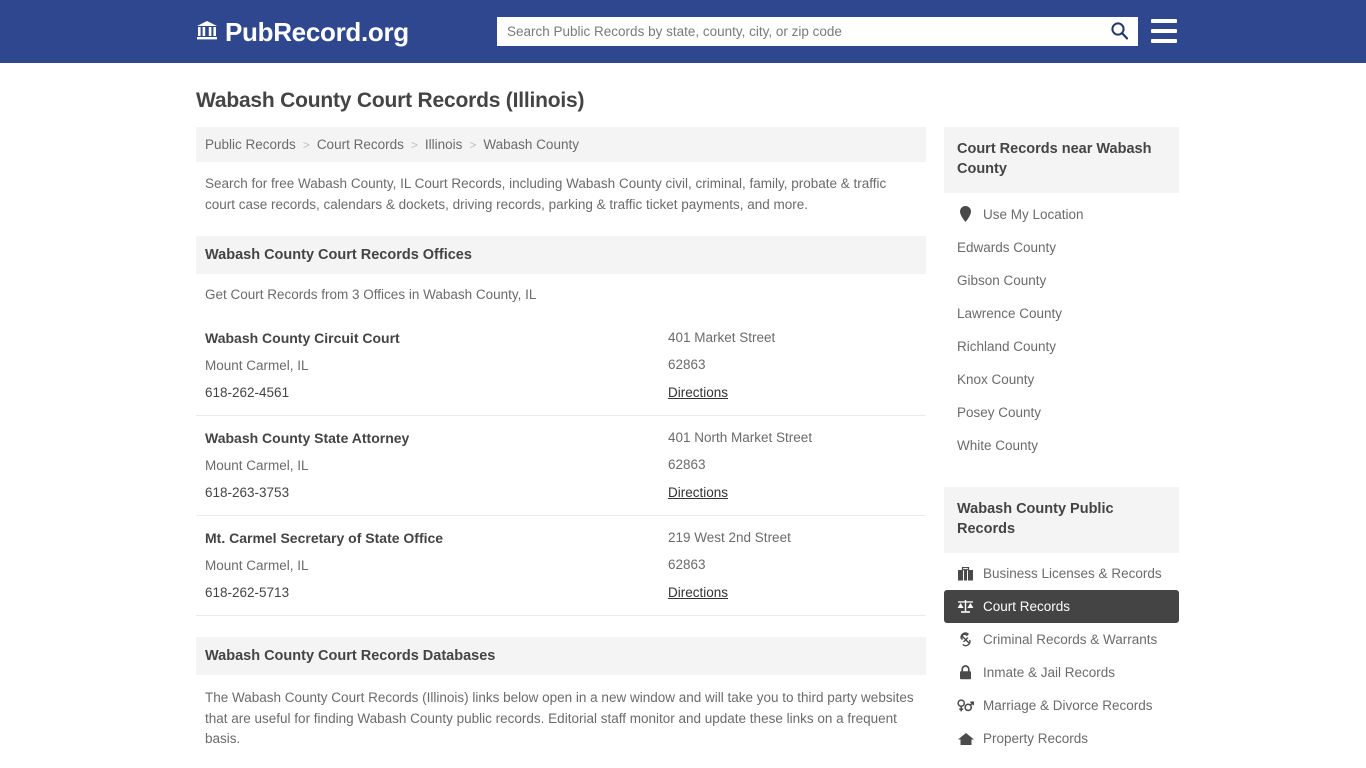 Image resolution: width=1366 pixels, height=768 pixels. What do you see at coordinates (561, 656) in the screenshot?
I see `databases-section-heading: Wabash County Court Records Databases` at bounding box center [561, 656].